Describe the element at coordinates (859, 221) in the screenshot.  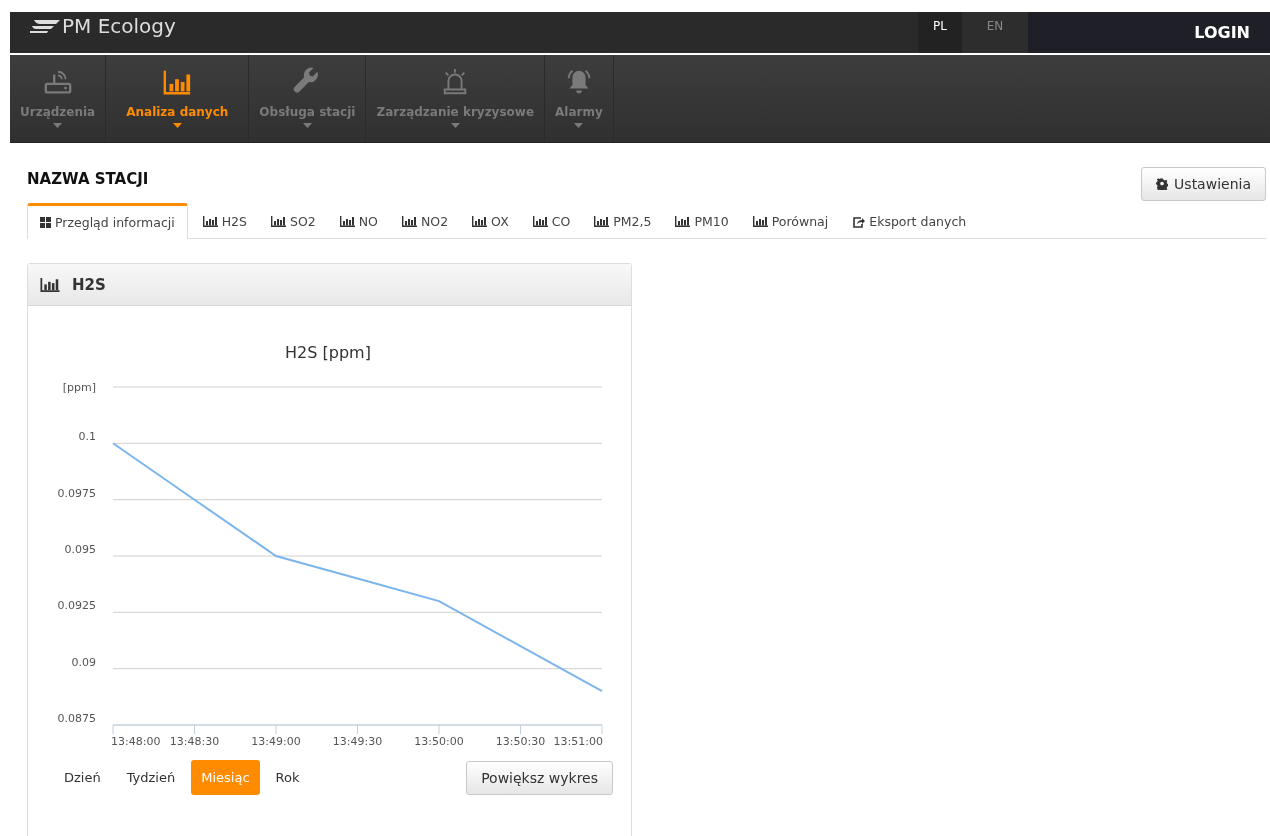
I see `export-icon` at that location.